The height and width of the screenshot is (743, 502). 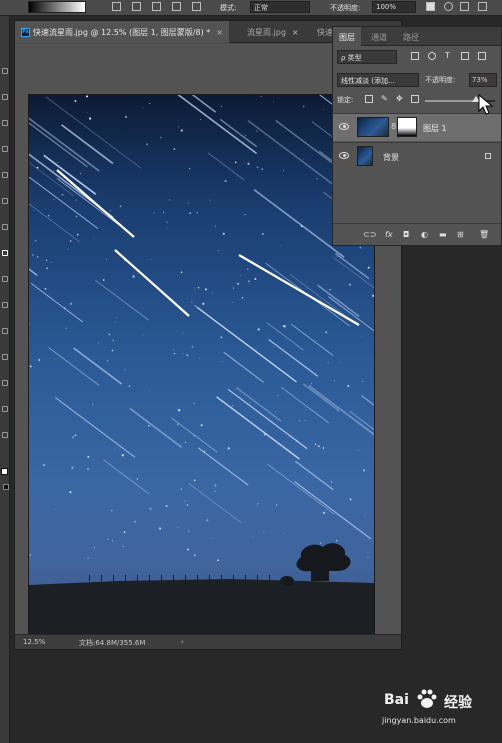 I want to click on tab-label: 流星雨.jpg, so click(x=266, y=32).